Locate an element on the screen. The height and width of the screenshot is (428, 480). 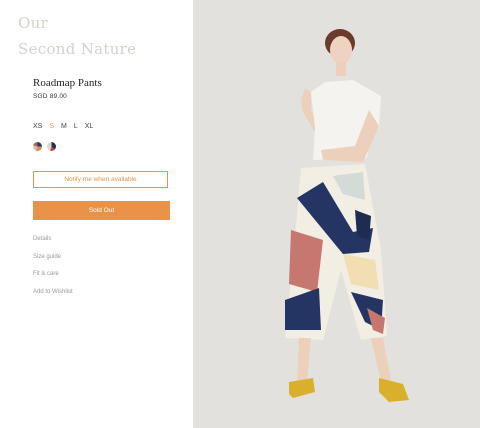
size-guide-link: Size guide is located at coordinates (53, 262).